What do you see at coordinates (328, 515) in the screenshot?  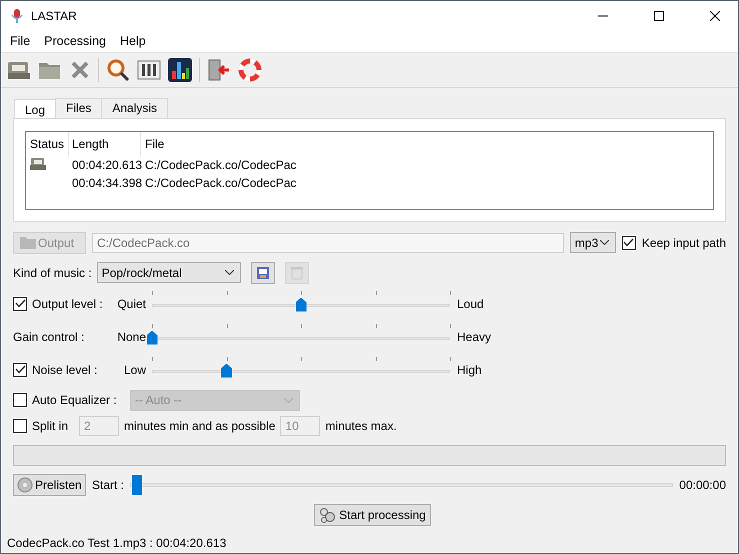 I see `gears-icon` at bounding box center [328, 515].